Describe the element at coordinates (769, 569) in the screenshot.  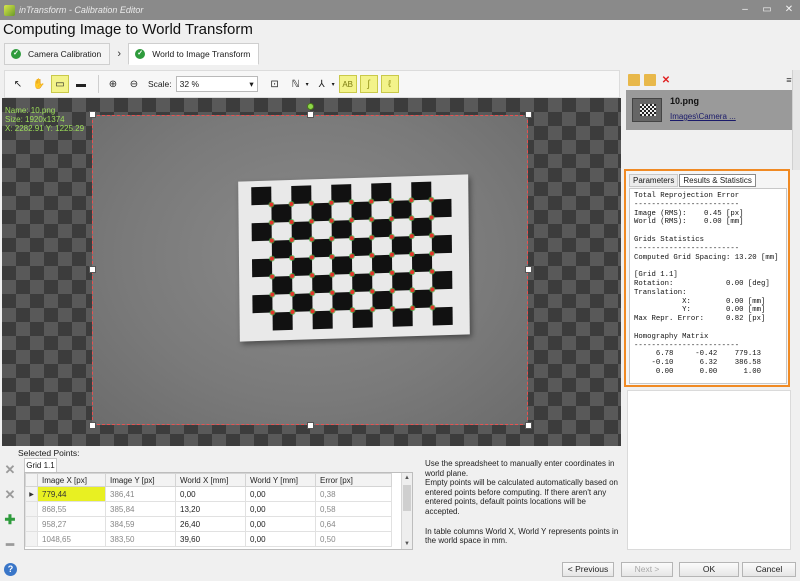
I see `cancel-button: Cancel` at that location.